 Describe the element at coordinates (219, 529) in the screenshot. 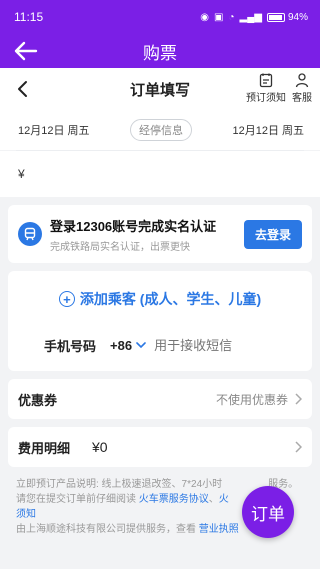

I see `business-license-link: 营业执照` at that location.